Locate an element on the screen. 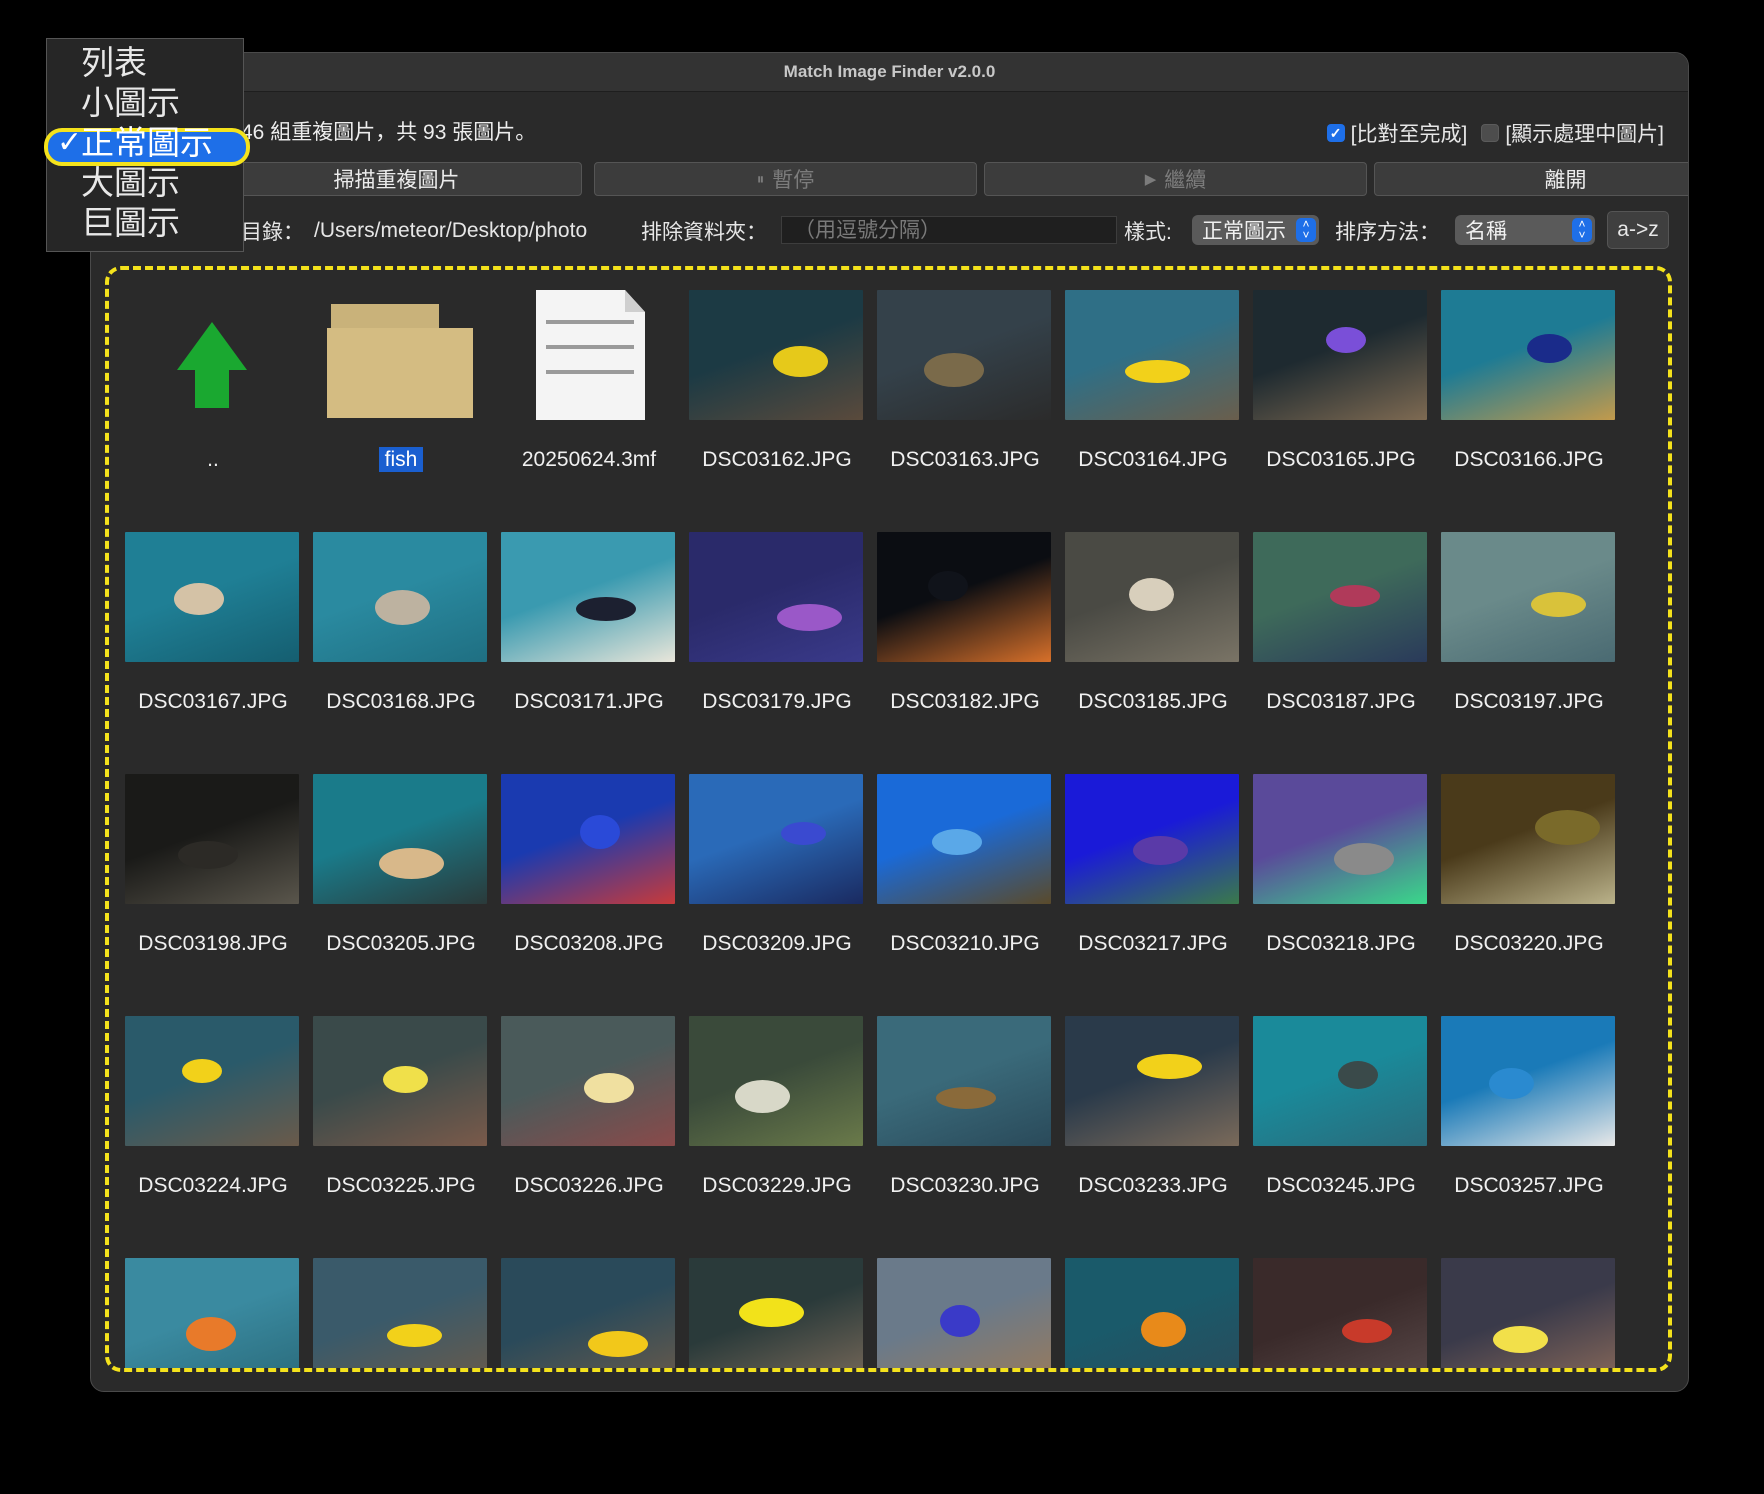 Image resolution: width=1764 pixels, height=1494 pixels. file-item: DSC03208.JPG is located at coordinates (589, 895).